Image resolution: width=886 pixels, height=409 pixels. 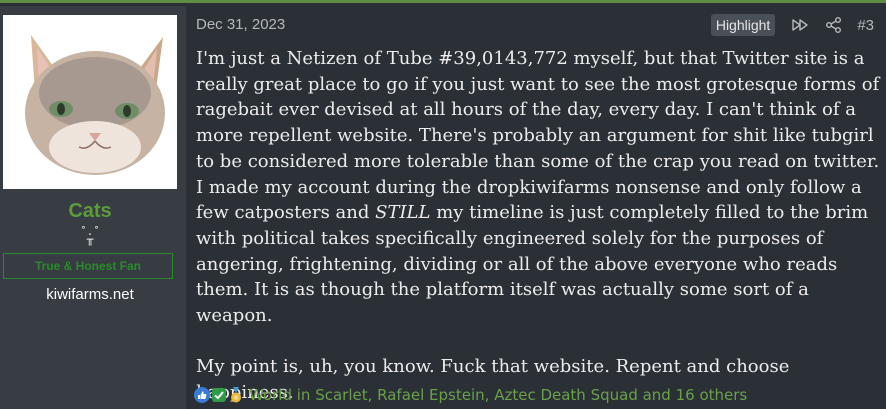 What do you see at coordinates (240, 24) in the screenshot?
I see `post-date: Dec 31, 2023` at bounding box center [240, 24].